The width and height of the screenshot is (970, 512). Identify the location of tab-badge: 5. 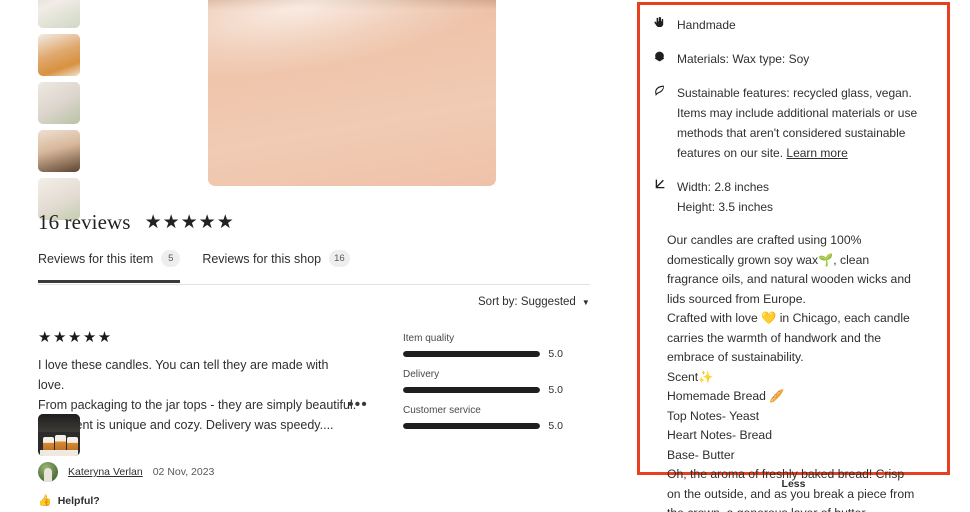
(171, 258).